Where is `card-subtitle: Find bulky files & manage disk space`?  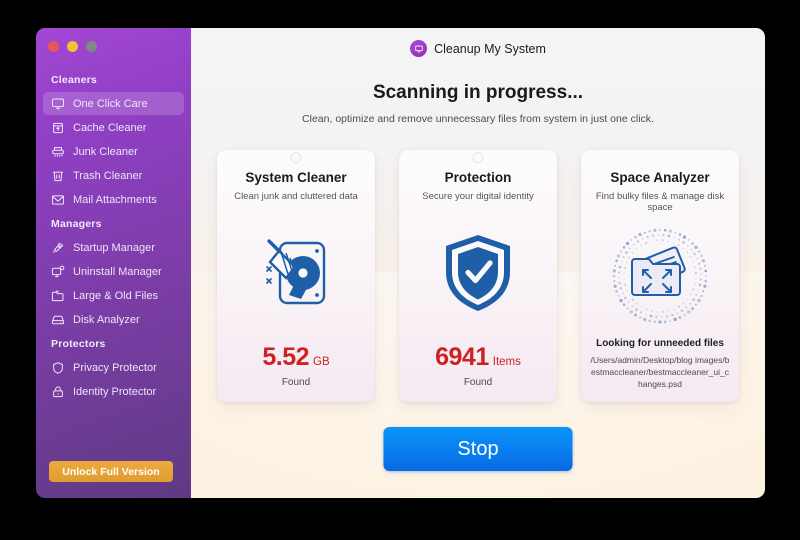
card-subtitle: Find bulky files & manage disk space is located at coordinates (660, 202).